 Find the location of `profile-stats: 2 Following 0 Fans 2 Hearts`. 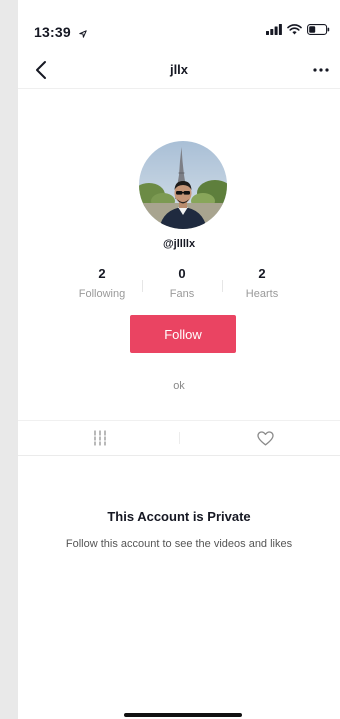

profile-stats: 2 Following 0 Fans 2 Hearts is located at coordinates (182, 286).